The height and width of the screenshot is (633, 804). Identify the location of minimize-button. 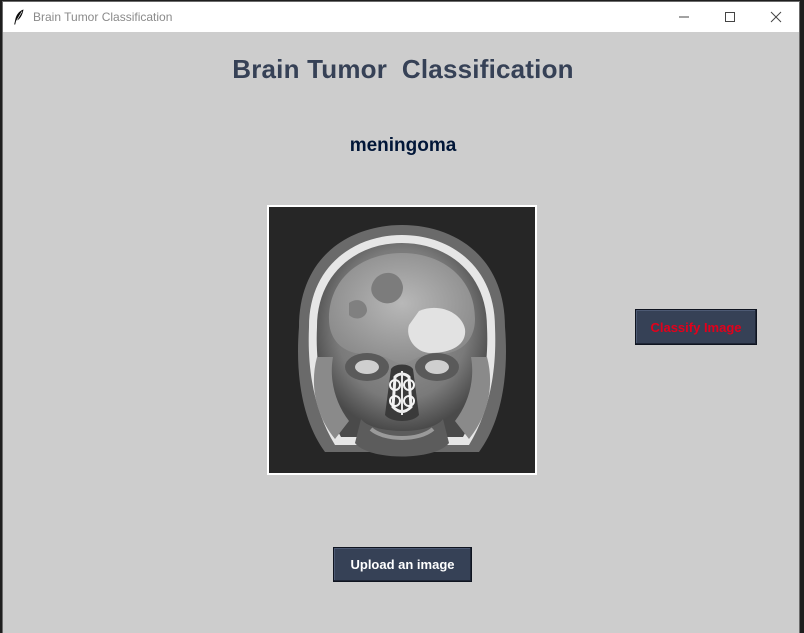
(684, 17).